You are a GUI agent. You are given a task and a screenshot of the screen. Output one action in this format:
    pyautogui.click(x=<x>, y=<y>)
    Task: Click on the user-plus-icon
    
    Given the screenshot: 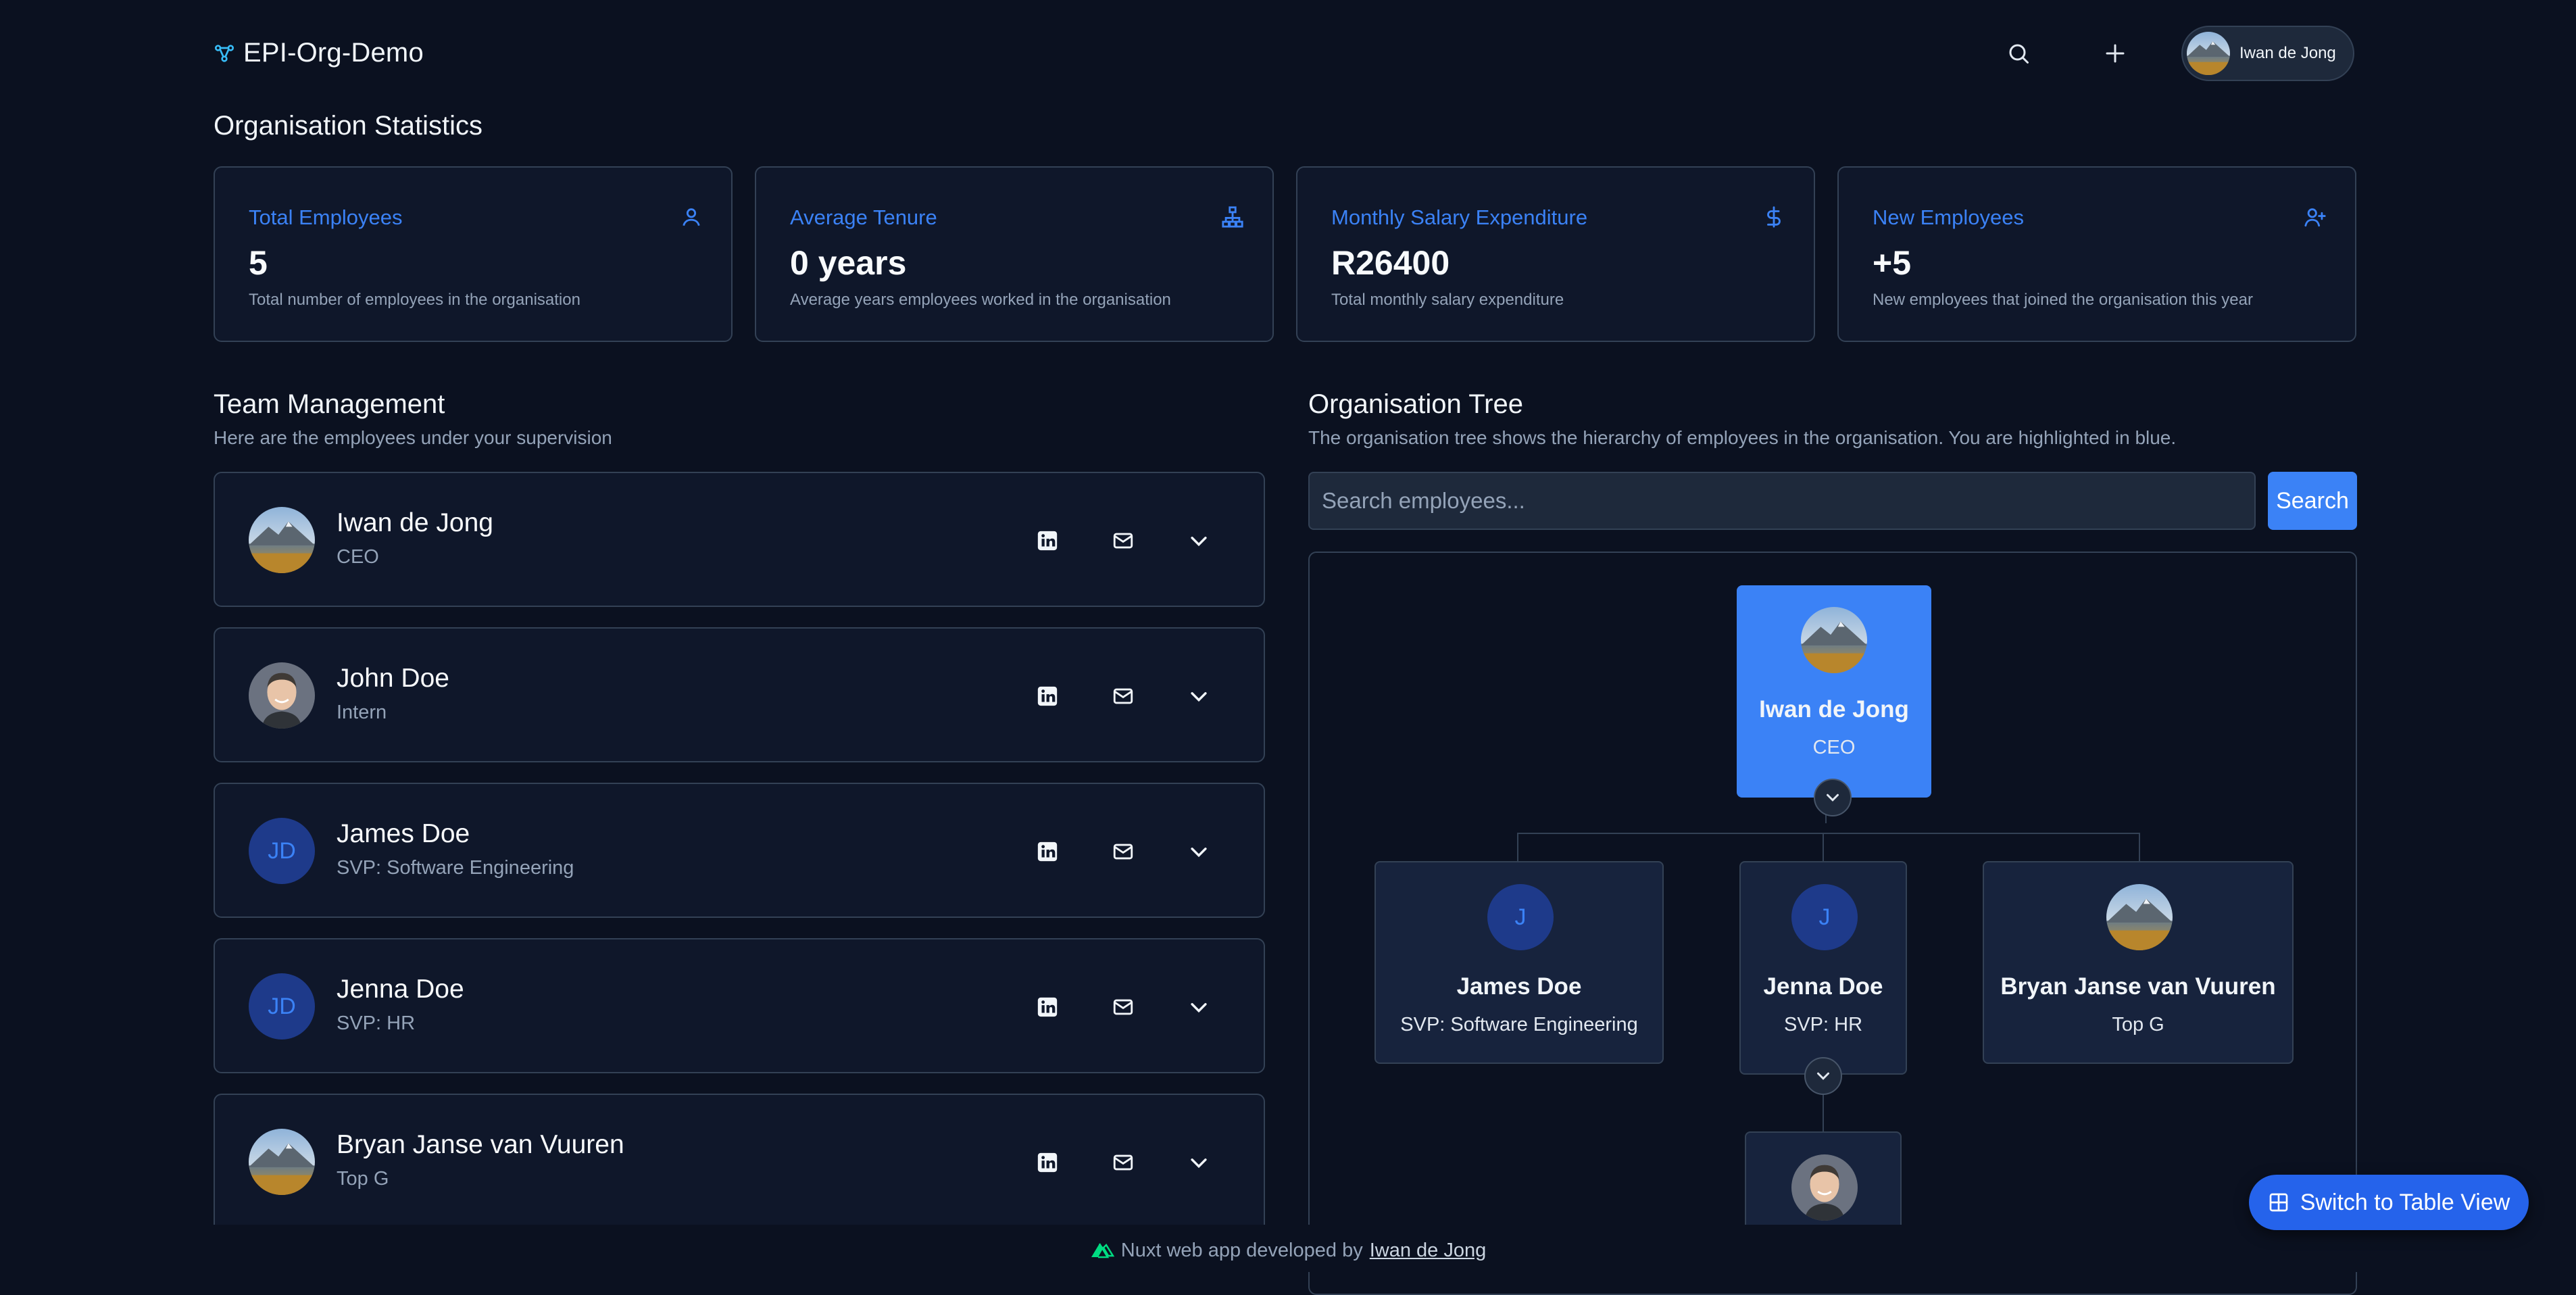 What is the action you would take?
    pyautogui.click(x=2316, y=217)
    